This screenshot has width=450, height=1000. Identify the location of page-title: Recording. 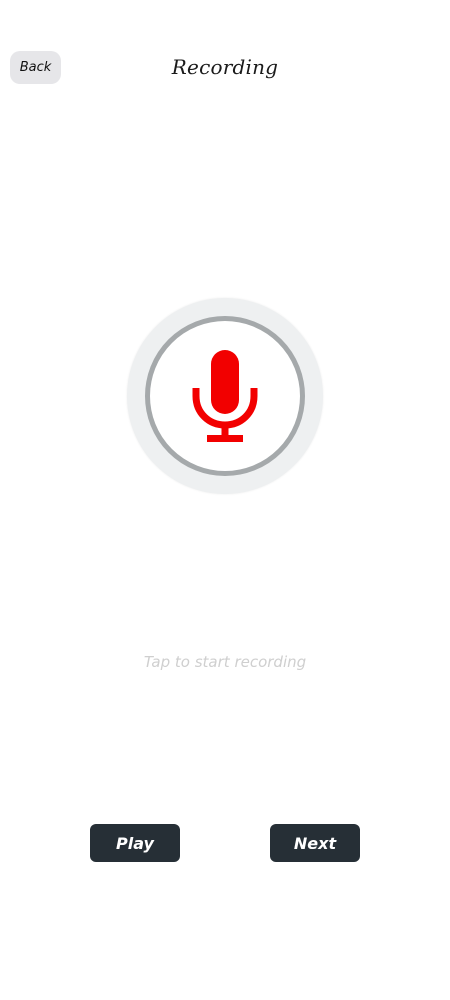
(225, 67).